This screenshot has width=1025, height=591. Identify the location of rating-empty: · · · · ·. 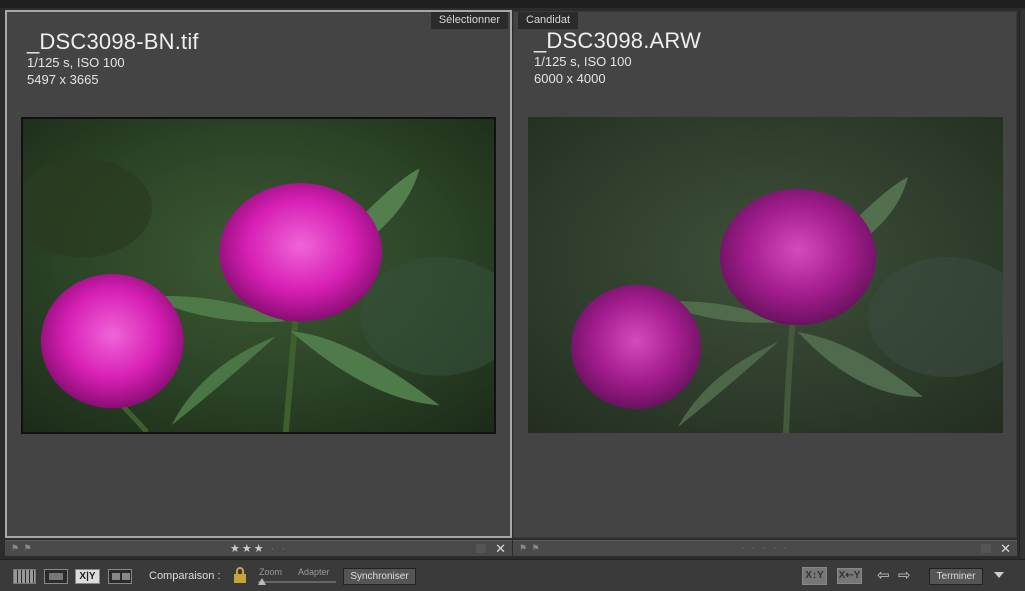
(765, 548).